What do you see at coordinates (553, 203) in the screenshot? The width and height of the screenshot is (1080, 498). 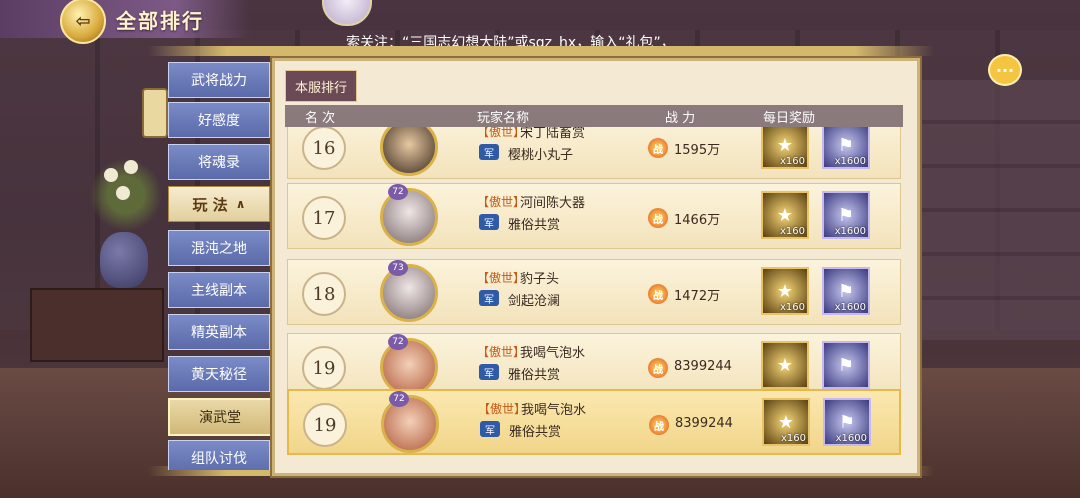 I see `player-name: 河间陈大器` at bounding box center [553, 203].